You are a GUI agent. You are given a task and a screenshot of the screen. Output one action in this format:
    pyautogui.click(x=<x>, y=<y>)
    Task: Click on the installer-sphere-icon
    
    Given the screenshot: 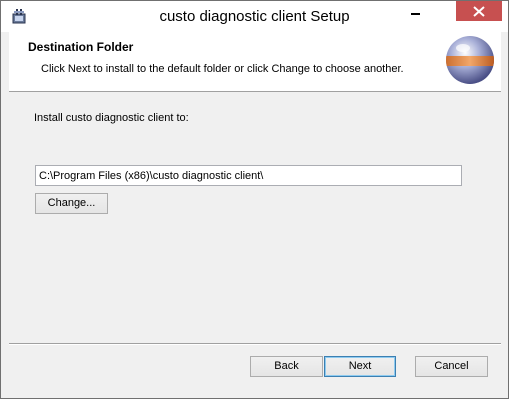 What is the action you would take?
    pyautogui.click(x=470, y=61)
    